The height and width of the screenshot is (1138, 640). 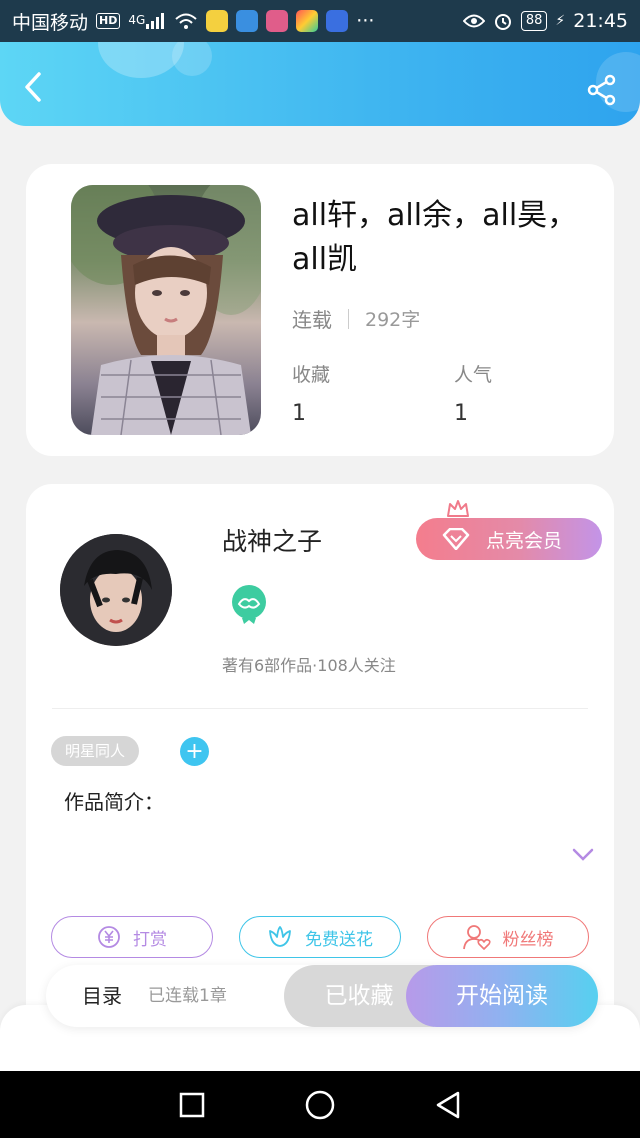 I want to click on start-reading-button: 开始阅读, so click(x=502, y=996).